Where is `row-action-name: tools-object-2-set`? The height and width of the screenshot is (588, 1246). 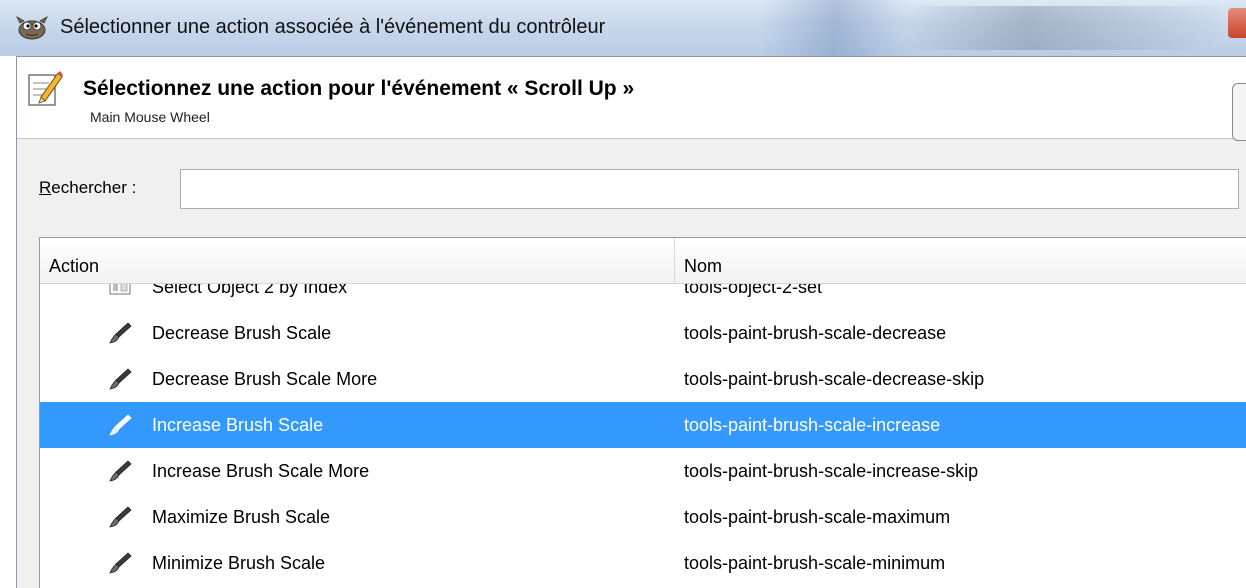 row-action-name: tools-object-2-set is located at coordinates (753, 290).